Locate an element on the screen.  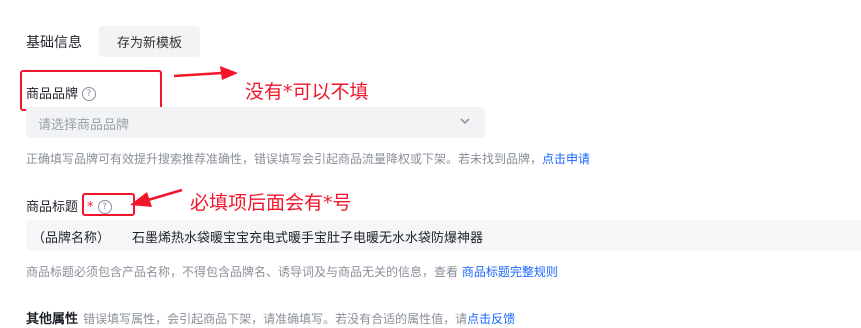
annotation-arrows is located at coordinates (184, 136).